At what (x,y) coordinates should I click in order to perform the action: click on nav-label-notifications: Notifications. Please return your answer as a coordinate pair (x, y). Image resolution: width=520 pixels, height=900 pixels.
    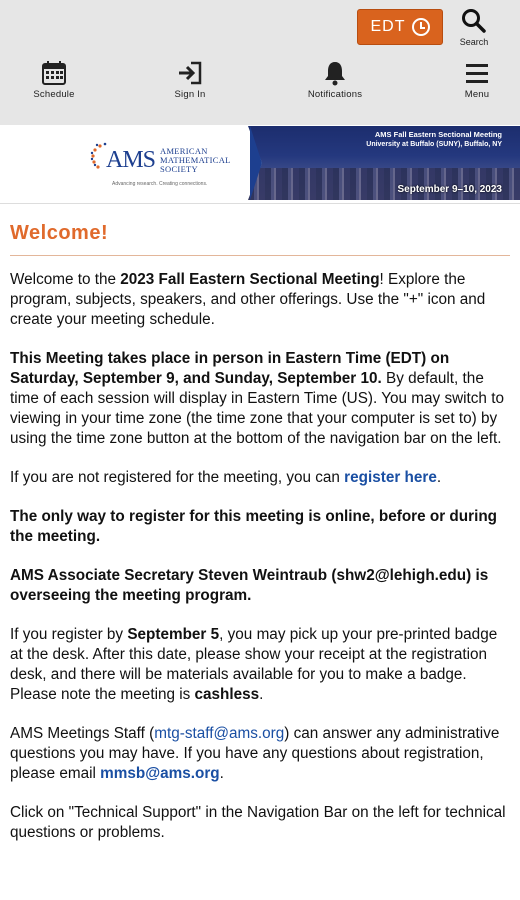
    Looking at the image, I should click on (335, 94).